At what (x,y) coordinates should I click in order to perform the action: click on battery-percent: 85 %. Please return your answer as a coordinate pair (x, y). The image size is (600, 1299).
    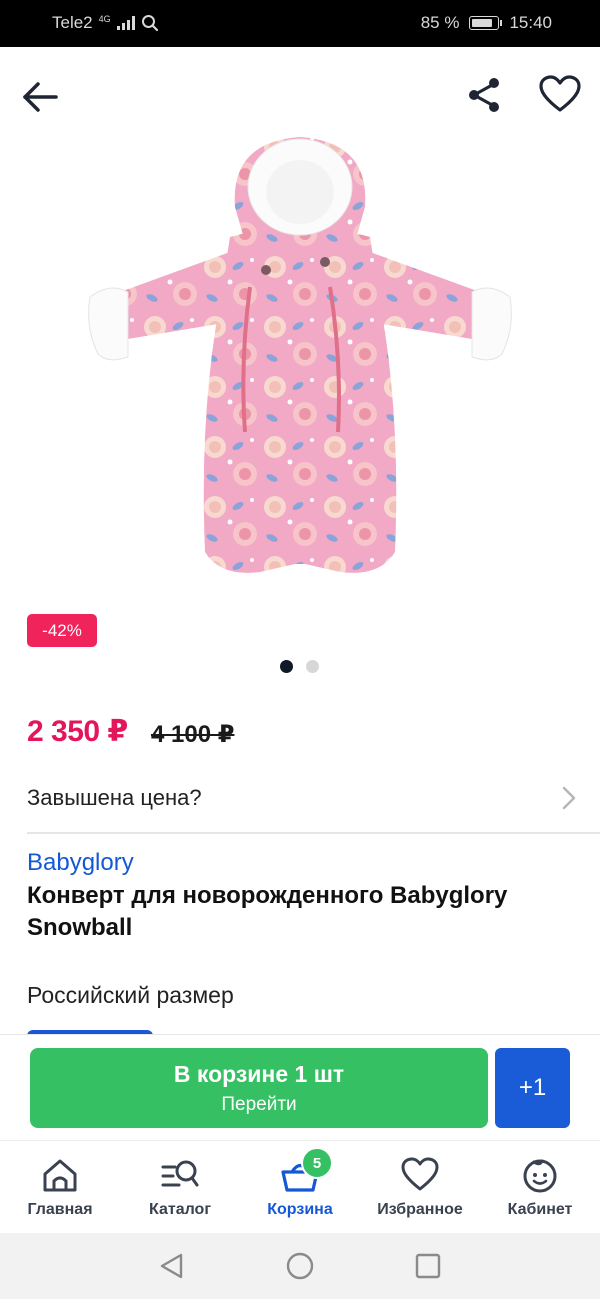
    Looking at the image, I should click on (440, 22).